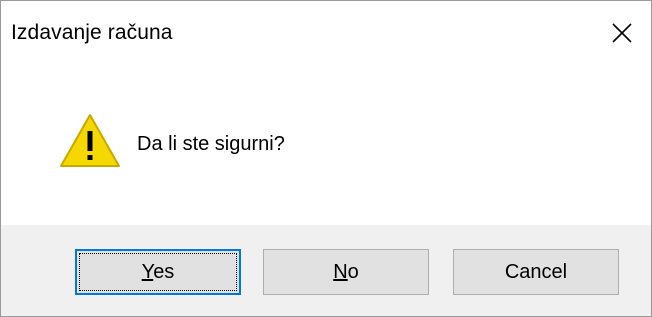 The image size is (652, 317). I want to click on cancel-button: Cancel, so click(536, 272).